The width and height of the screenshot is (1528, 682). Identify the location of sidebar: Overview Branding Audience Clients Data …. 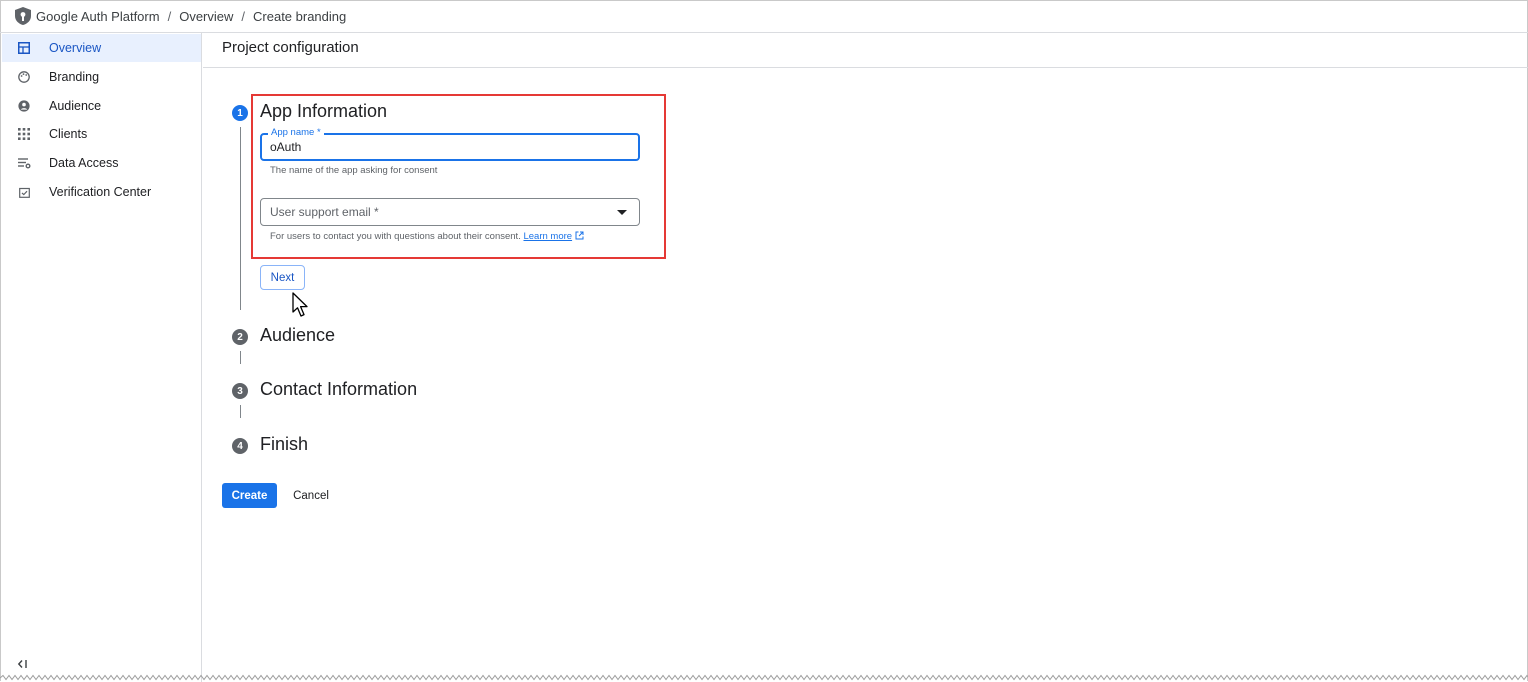
(101, 357).